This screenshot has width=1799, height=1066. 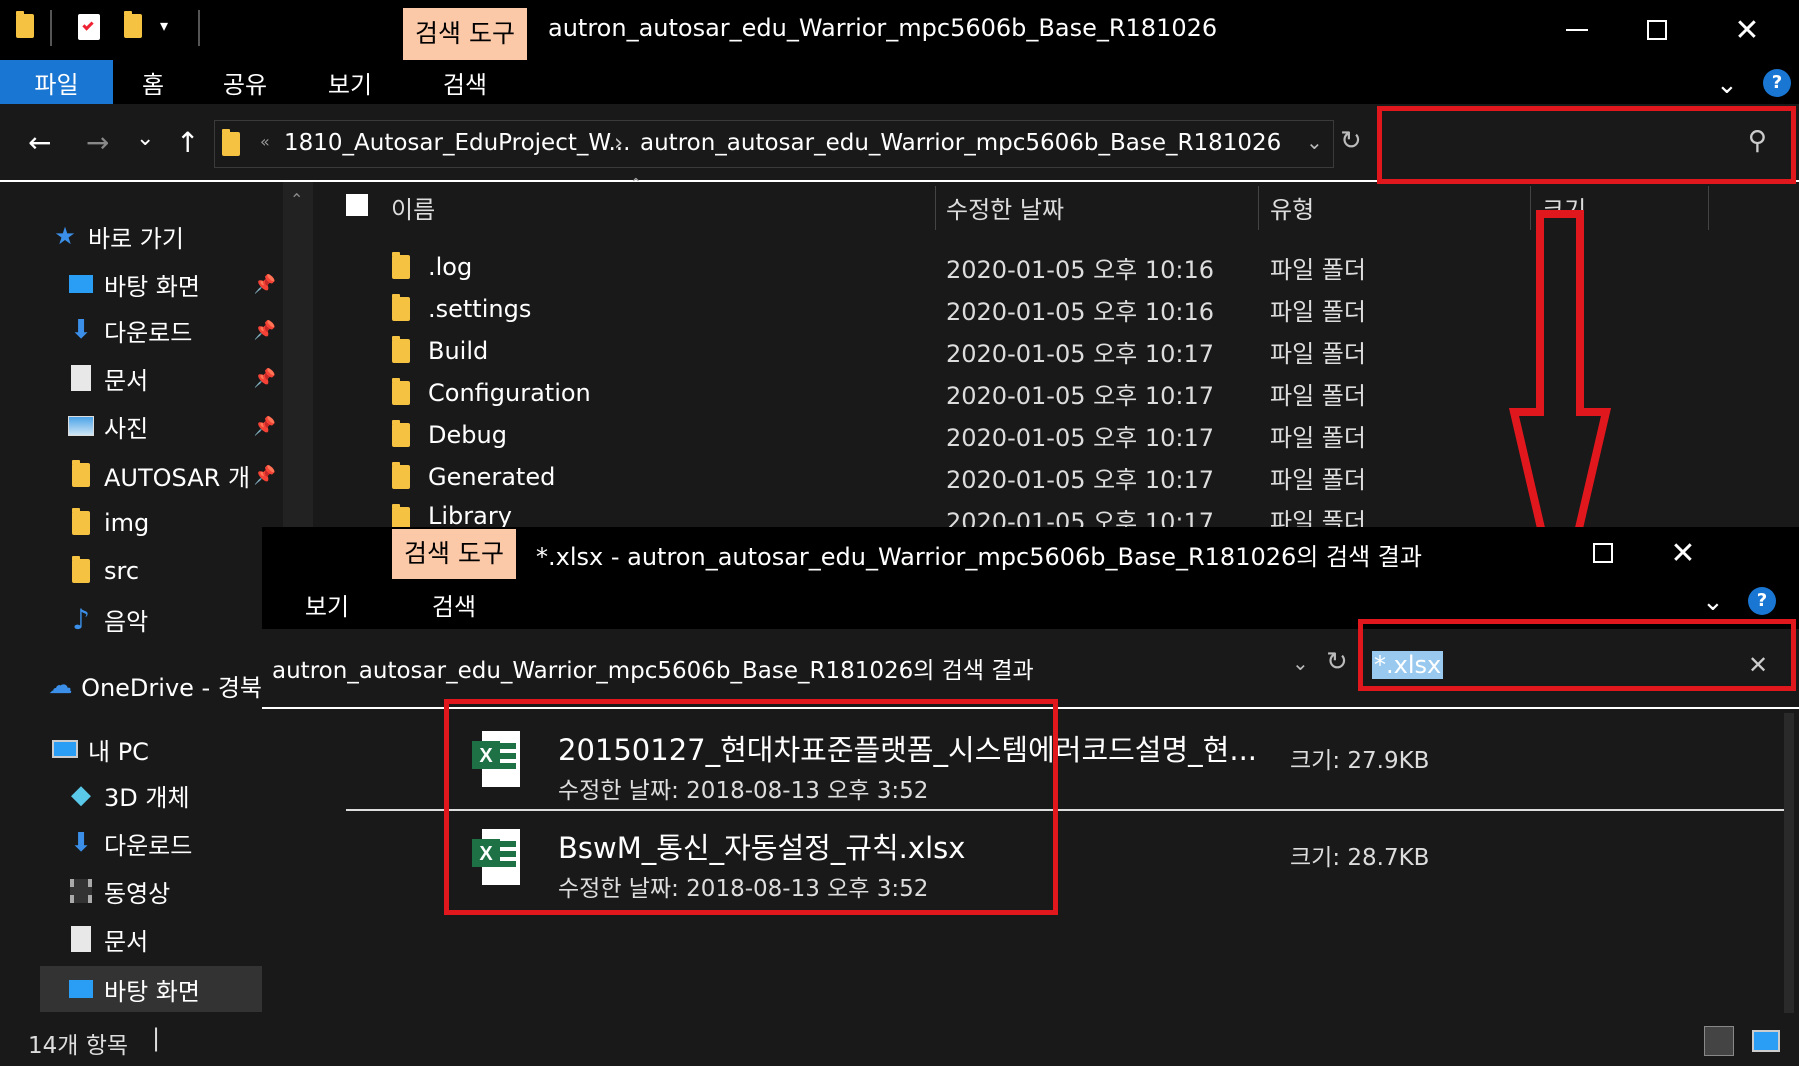 What do you see at coordinates (190, 236) in the screenshot?
I see `nav-item-quick-access: ★ 바로 가기` at bounding box center [190, 236].